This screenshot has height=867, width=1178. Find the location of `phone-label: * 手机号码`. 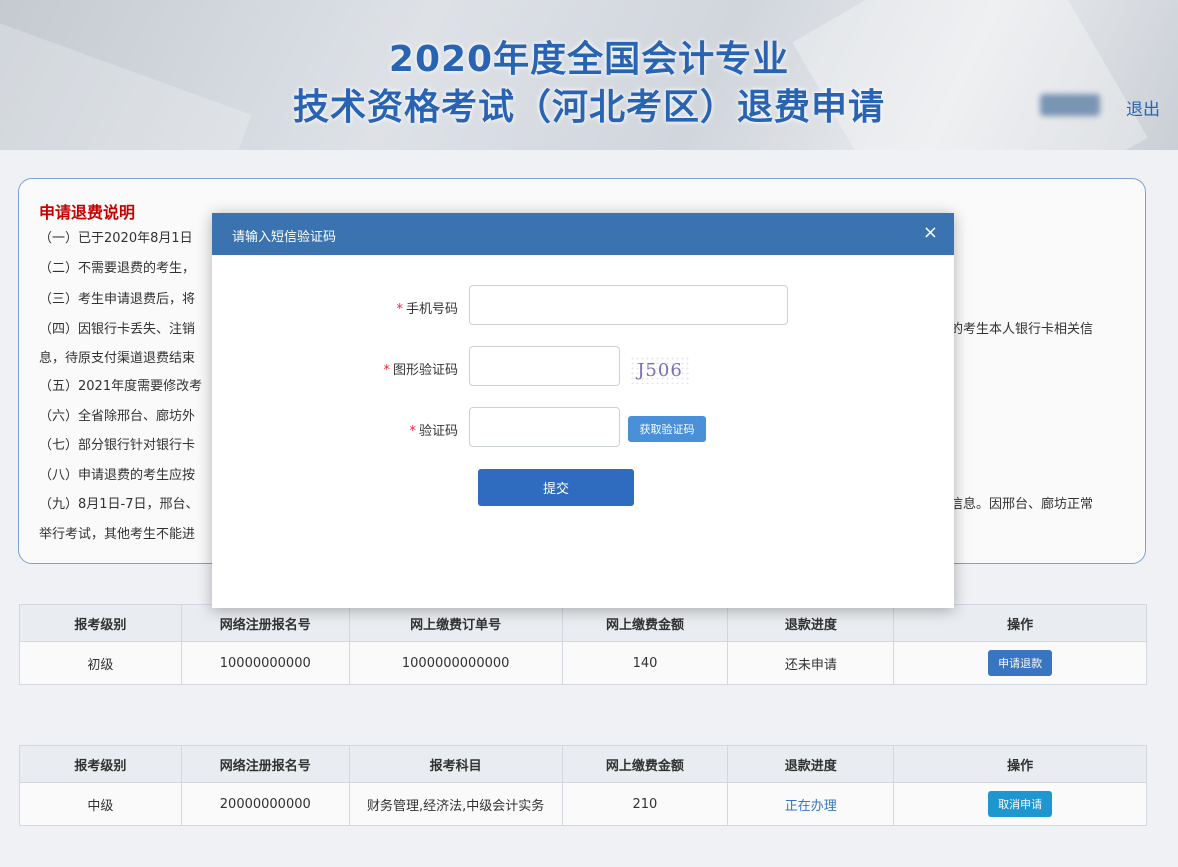

phone-label: * 手机号码 is located at coordinates (427, 307).